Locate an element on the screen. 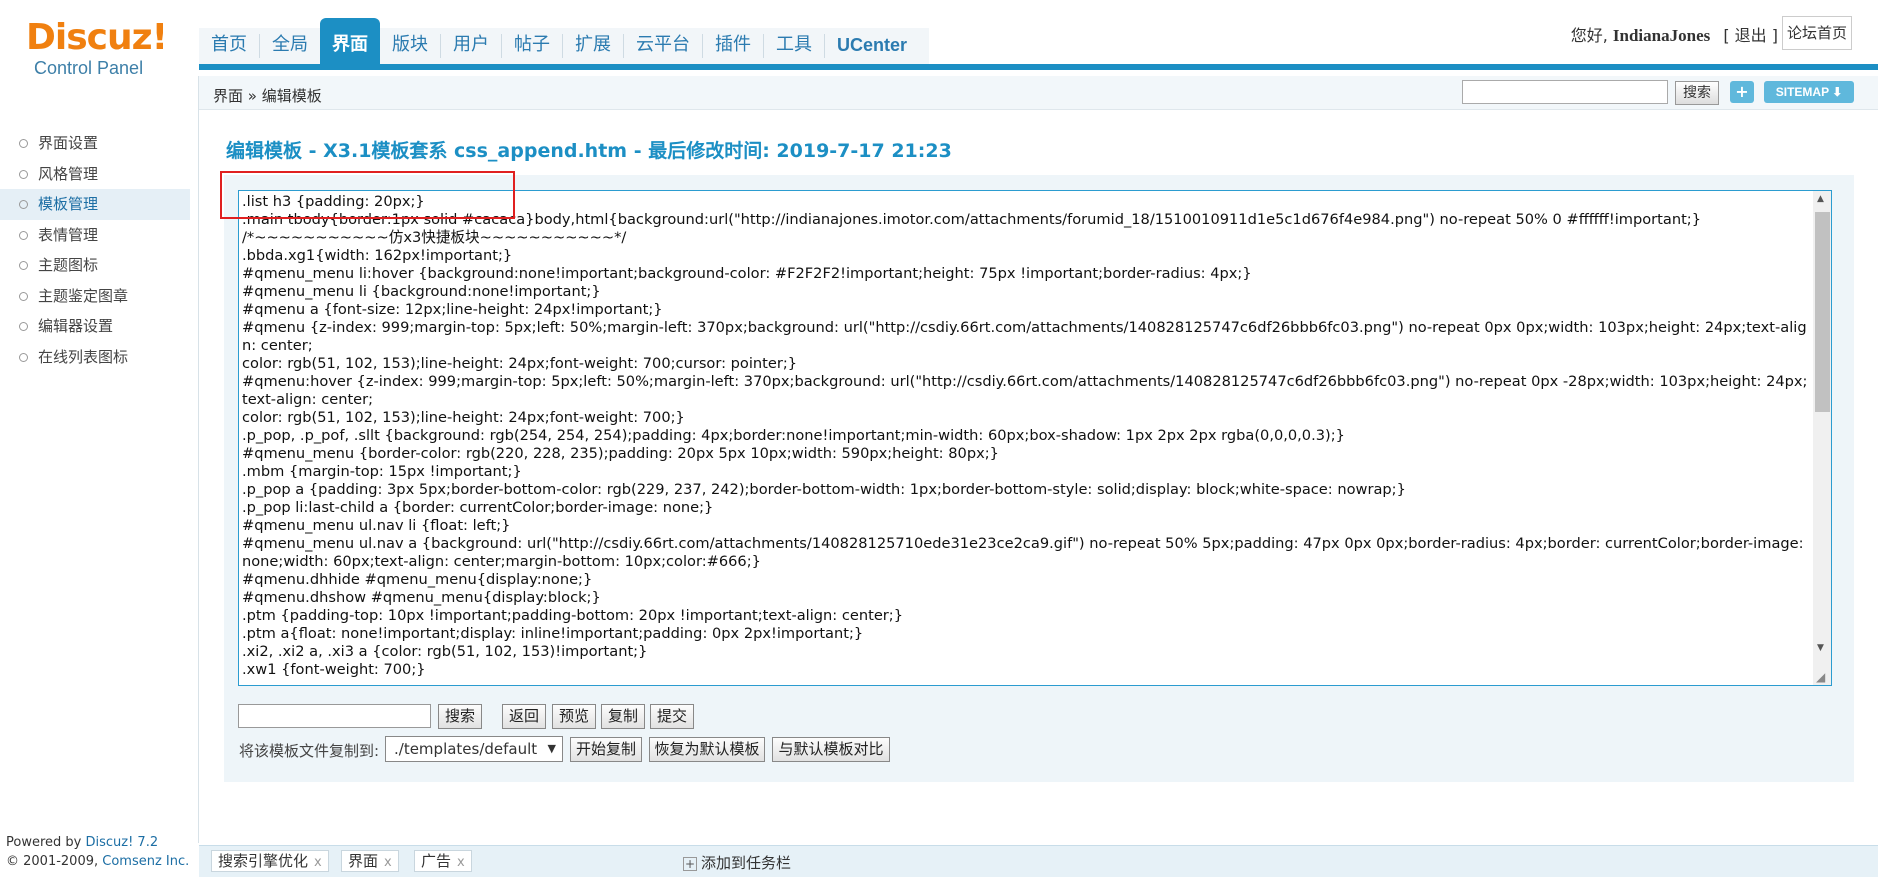  back-button: 返回 is located at coordinates (524, 716).